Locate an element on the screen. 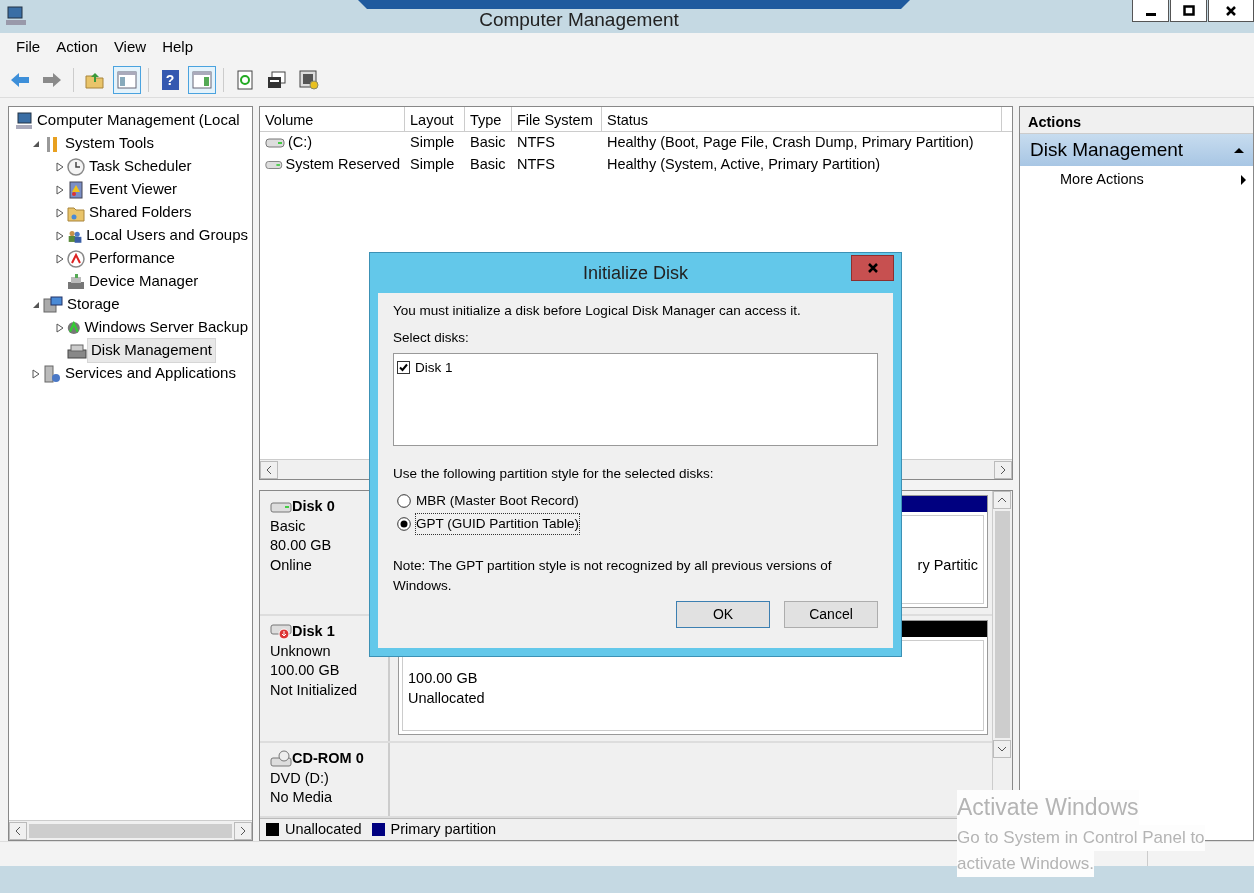  disk-info: No Media is located at coordinates (302, 797).